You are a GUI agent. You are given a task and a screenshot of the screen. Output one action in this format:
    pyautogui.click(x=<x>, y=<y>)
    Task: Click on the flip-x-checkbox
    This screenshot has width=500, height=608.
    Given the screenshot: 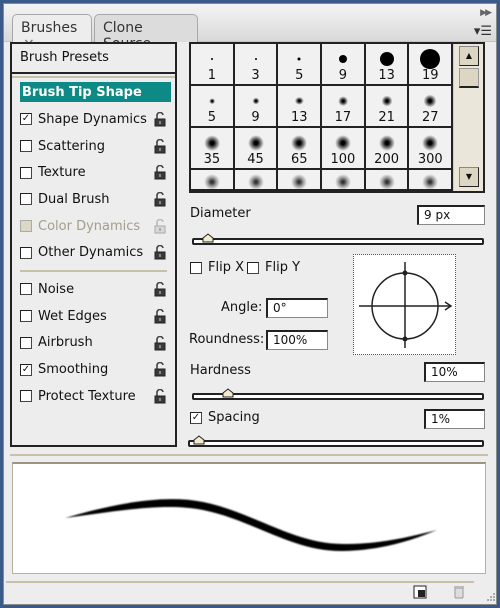 What is the action you would take?
    pyautogui.click(x=196, y=267)
    